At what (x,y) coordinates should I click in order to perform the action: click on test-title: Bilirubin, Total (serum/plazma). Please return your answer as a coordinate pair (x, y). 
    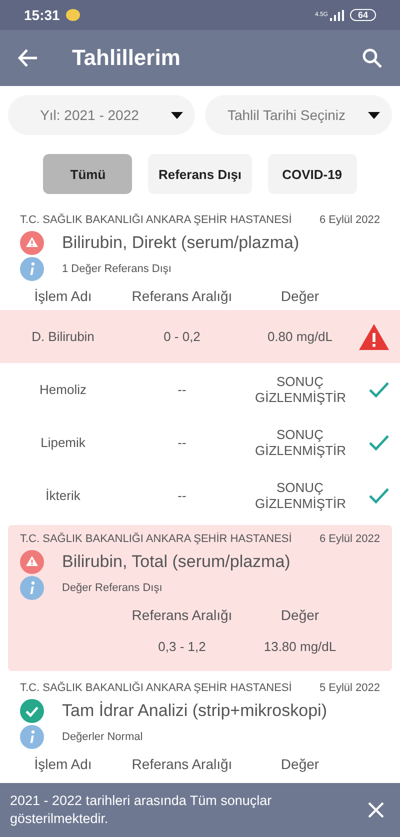
    Looking at the image, I should click on (176, 562).